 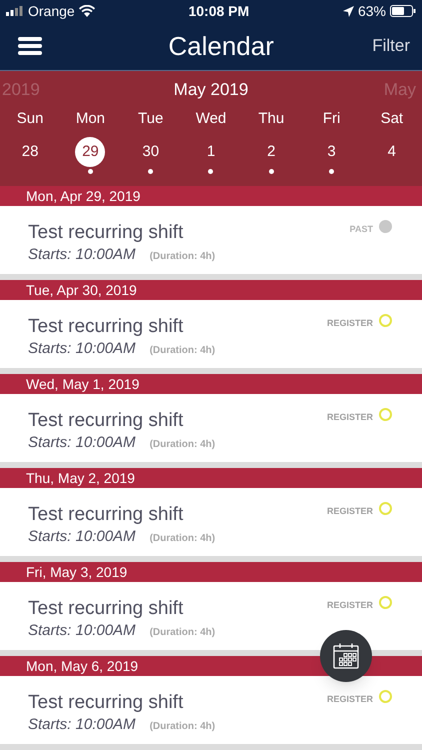 What do you see at coordinates (51, 11) in the screenshot?
I see `carrier-name: Orange` at bounding box center [51, 11].